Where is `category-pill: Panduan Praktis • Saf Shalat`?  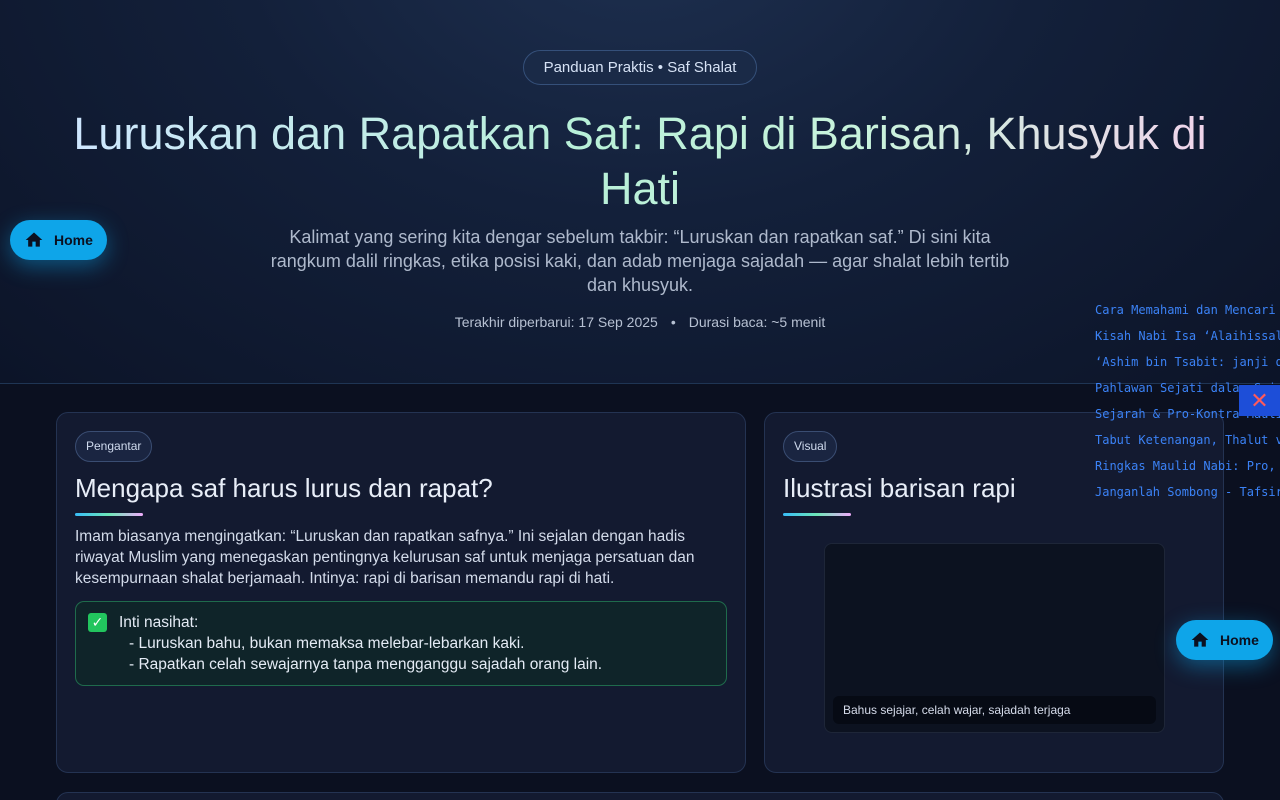
category-pill: Panduan Praktis • Saf Shalat is located at coordinates (640, 67).